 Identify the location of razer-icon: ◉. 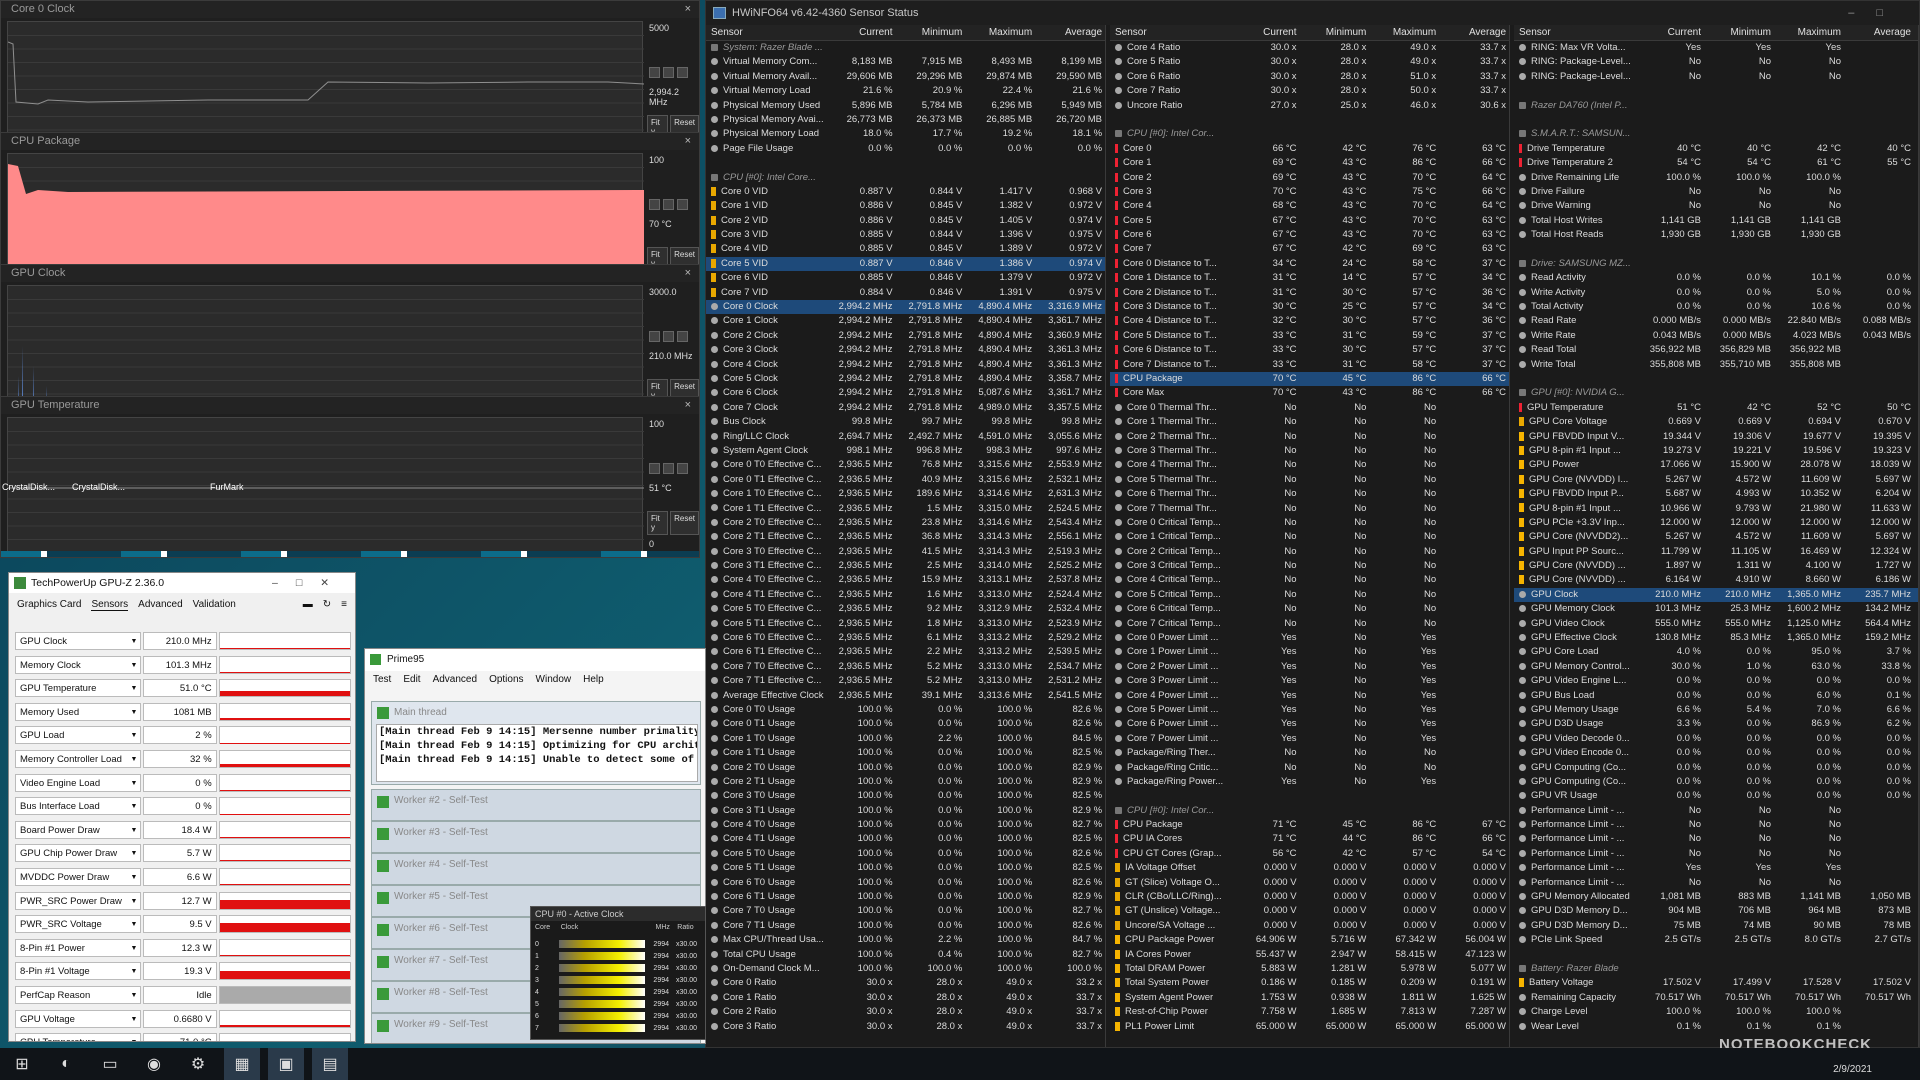
(154, 1064).